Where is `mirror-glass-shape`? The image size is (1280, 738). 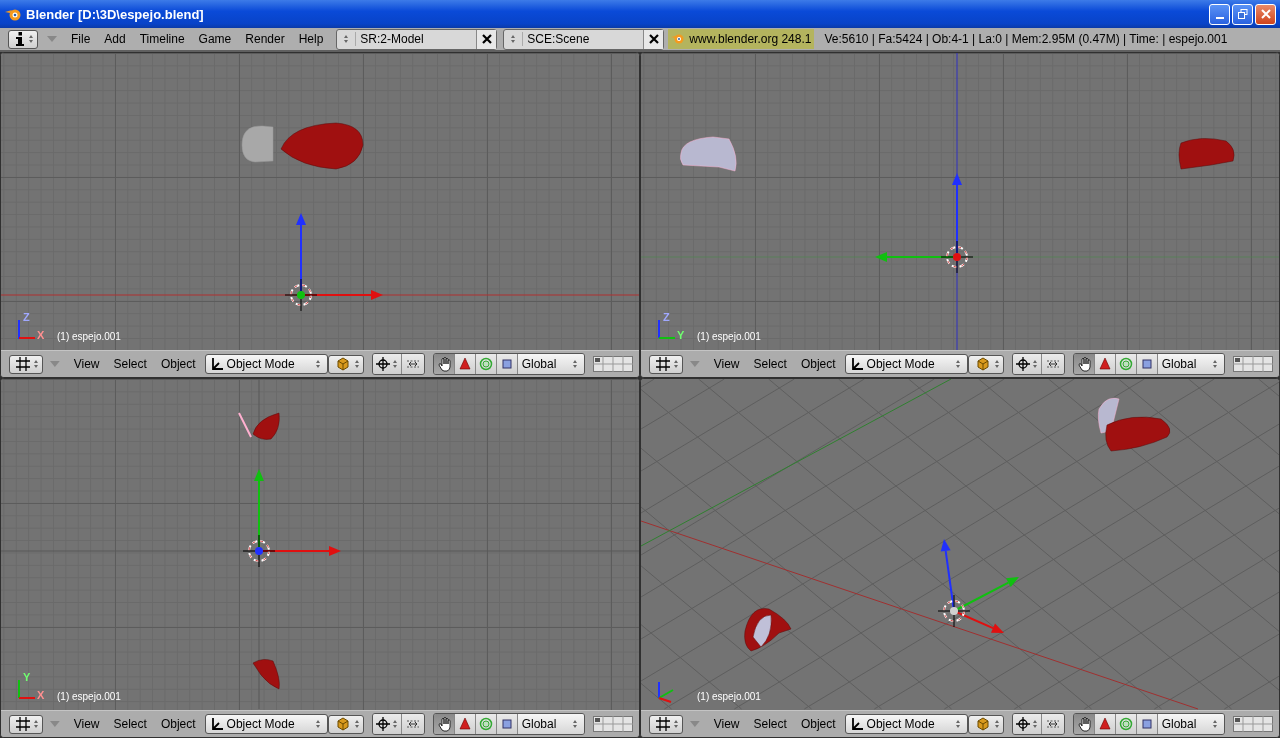 mirror-glass-shape is located at coordinates (762, 631).